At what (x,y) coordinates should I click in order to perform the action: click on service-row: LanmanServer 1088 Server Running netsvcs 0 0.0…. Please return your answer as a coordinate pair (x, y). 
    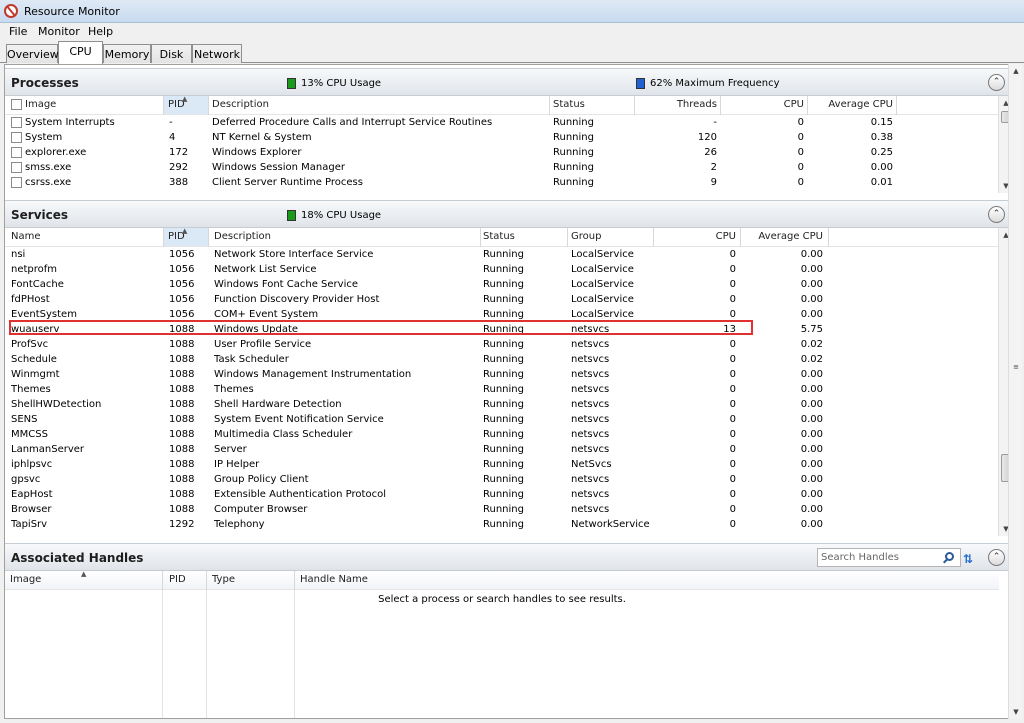
    Looking at the image, I should click on (502, 449).